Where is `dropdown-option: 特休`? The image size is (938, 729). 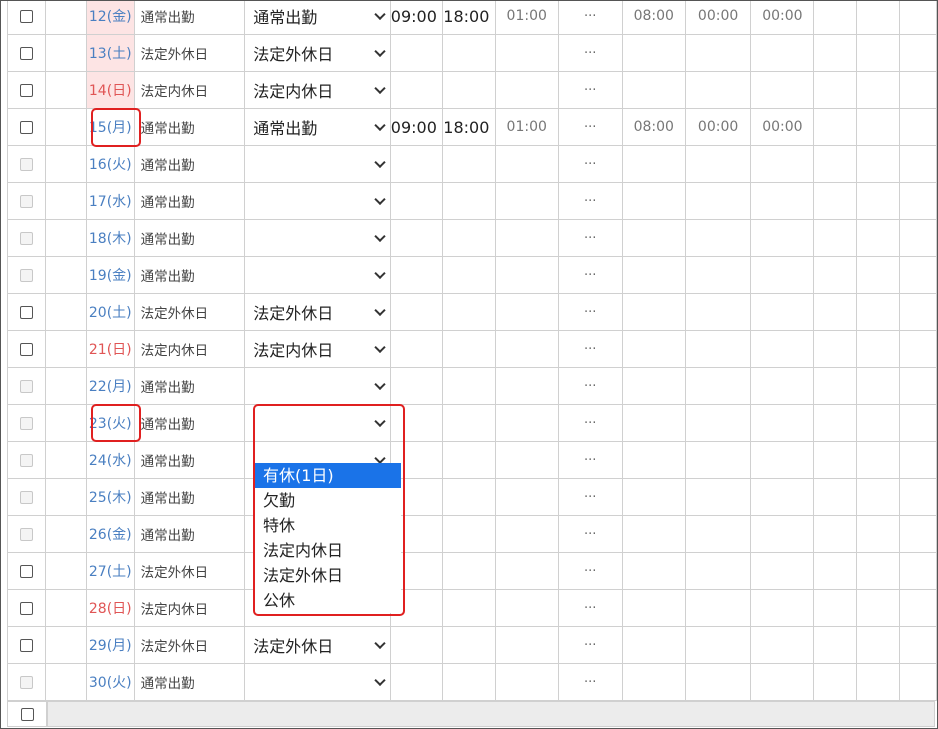 dropdown-option: 特休 is located at coordinates (328, 525).